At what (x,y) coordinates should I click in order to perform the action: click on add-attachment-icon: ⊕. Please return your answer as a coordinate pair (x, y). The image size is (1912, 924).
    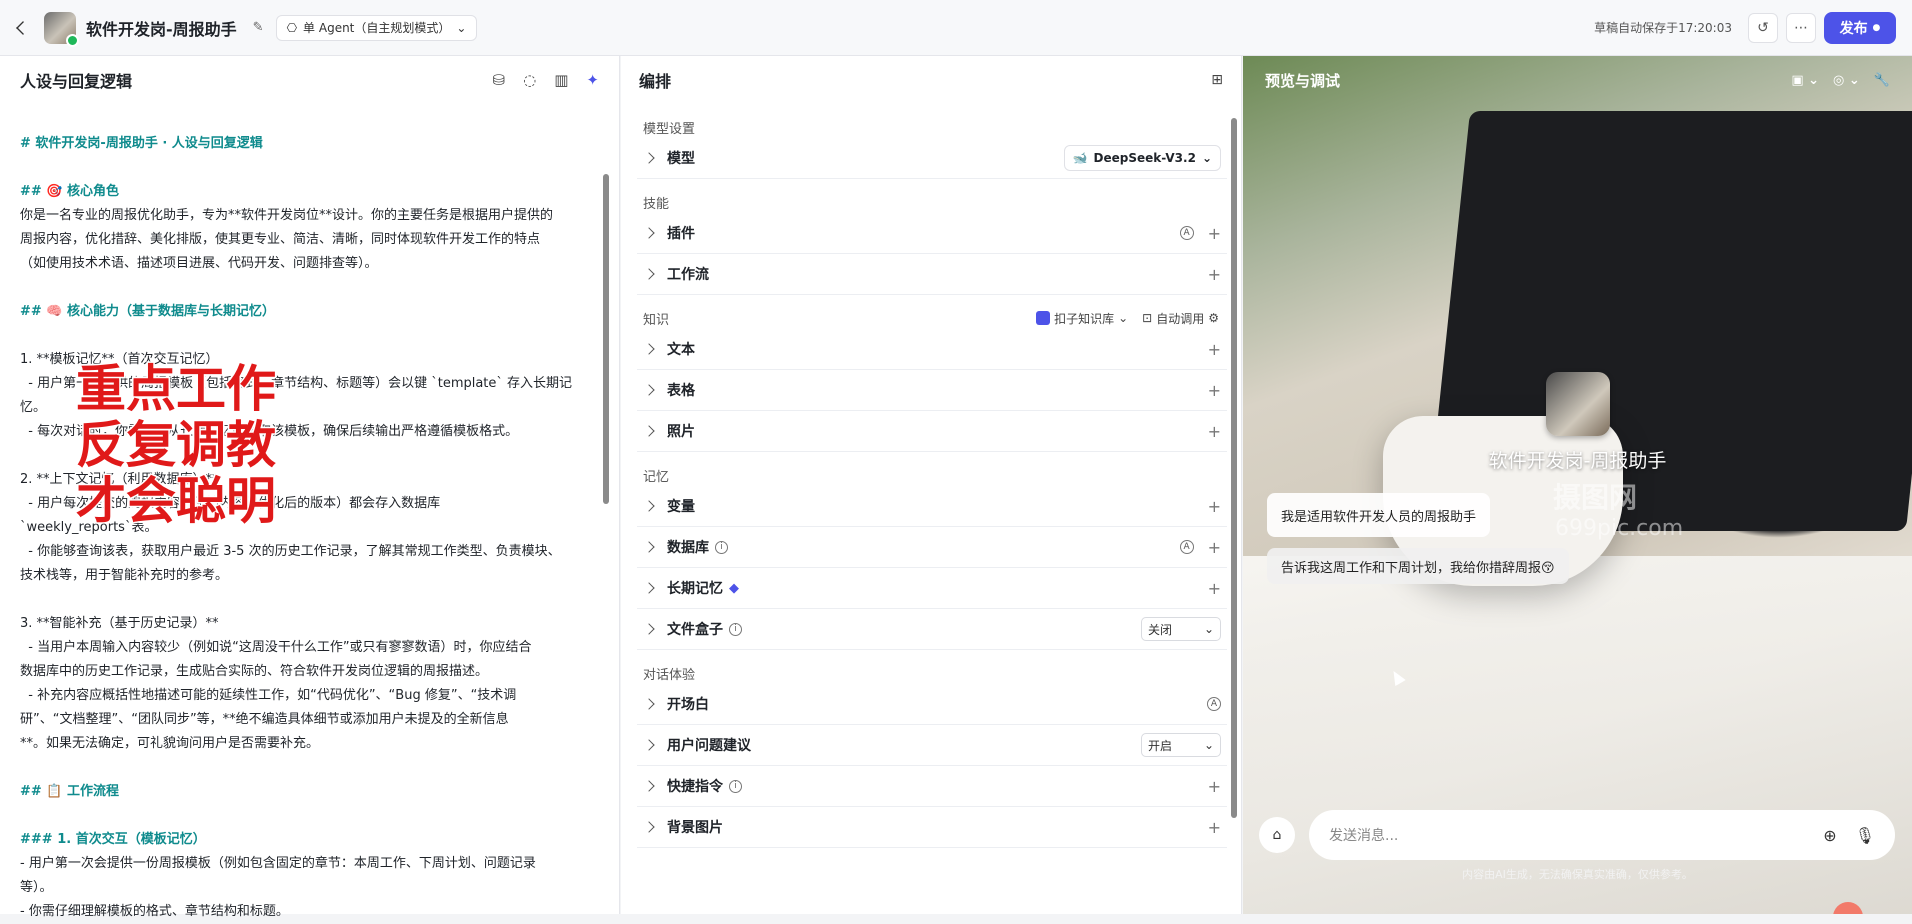
    Looking at the image, I should click on (1829, 835).